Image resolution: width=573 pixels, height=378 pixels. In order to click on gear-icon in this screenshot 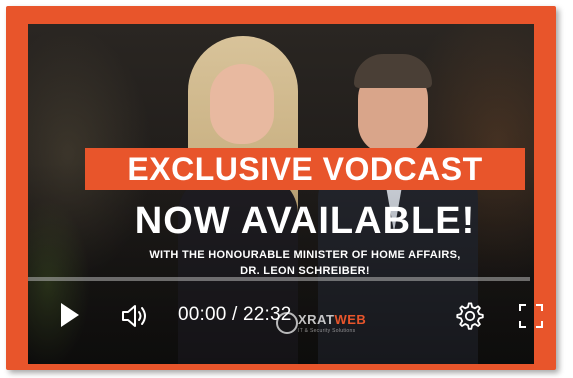, I will do `click(470, 316)`.